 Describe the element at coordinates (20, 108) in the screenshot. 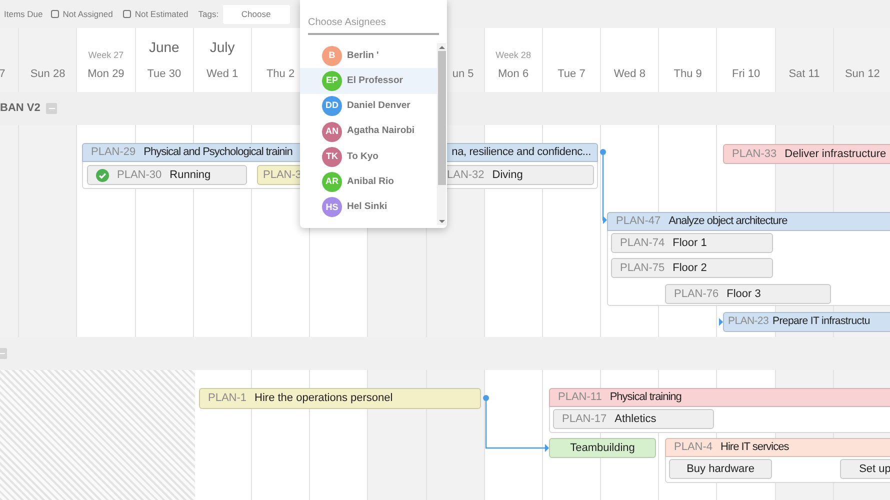

I see `lane-title: BAN V2` at that location.